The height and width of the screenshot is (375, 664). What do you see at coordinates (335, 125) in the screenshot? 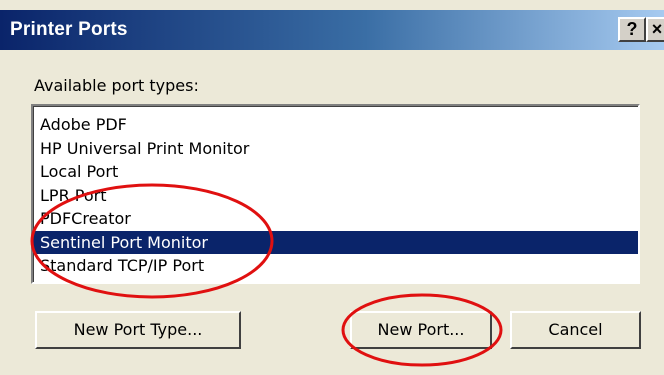
I see `list-item-adobe-pdf: Adobe PDF` at bounding box center [335, 125].